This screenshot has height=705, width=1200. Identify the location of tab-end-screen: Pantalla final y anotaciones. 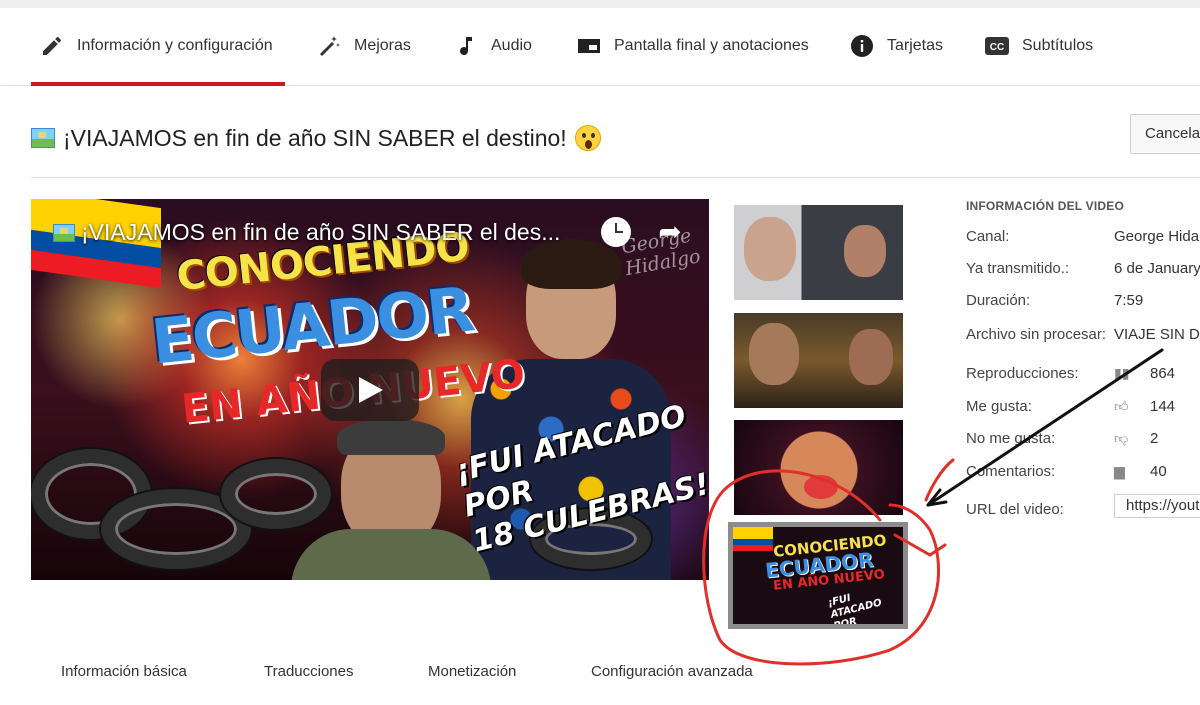
(692, 46).